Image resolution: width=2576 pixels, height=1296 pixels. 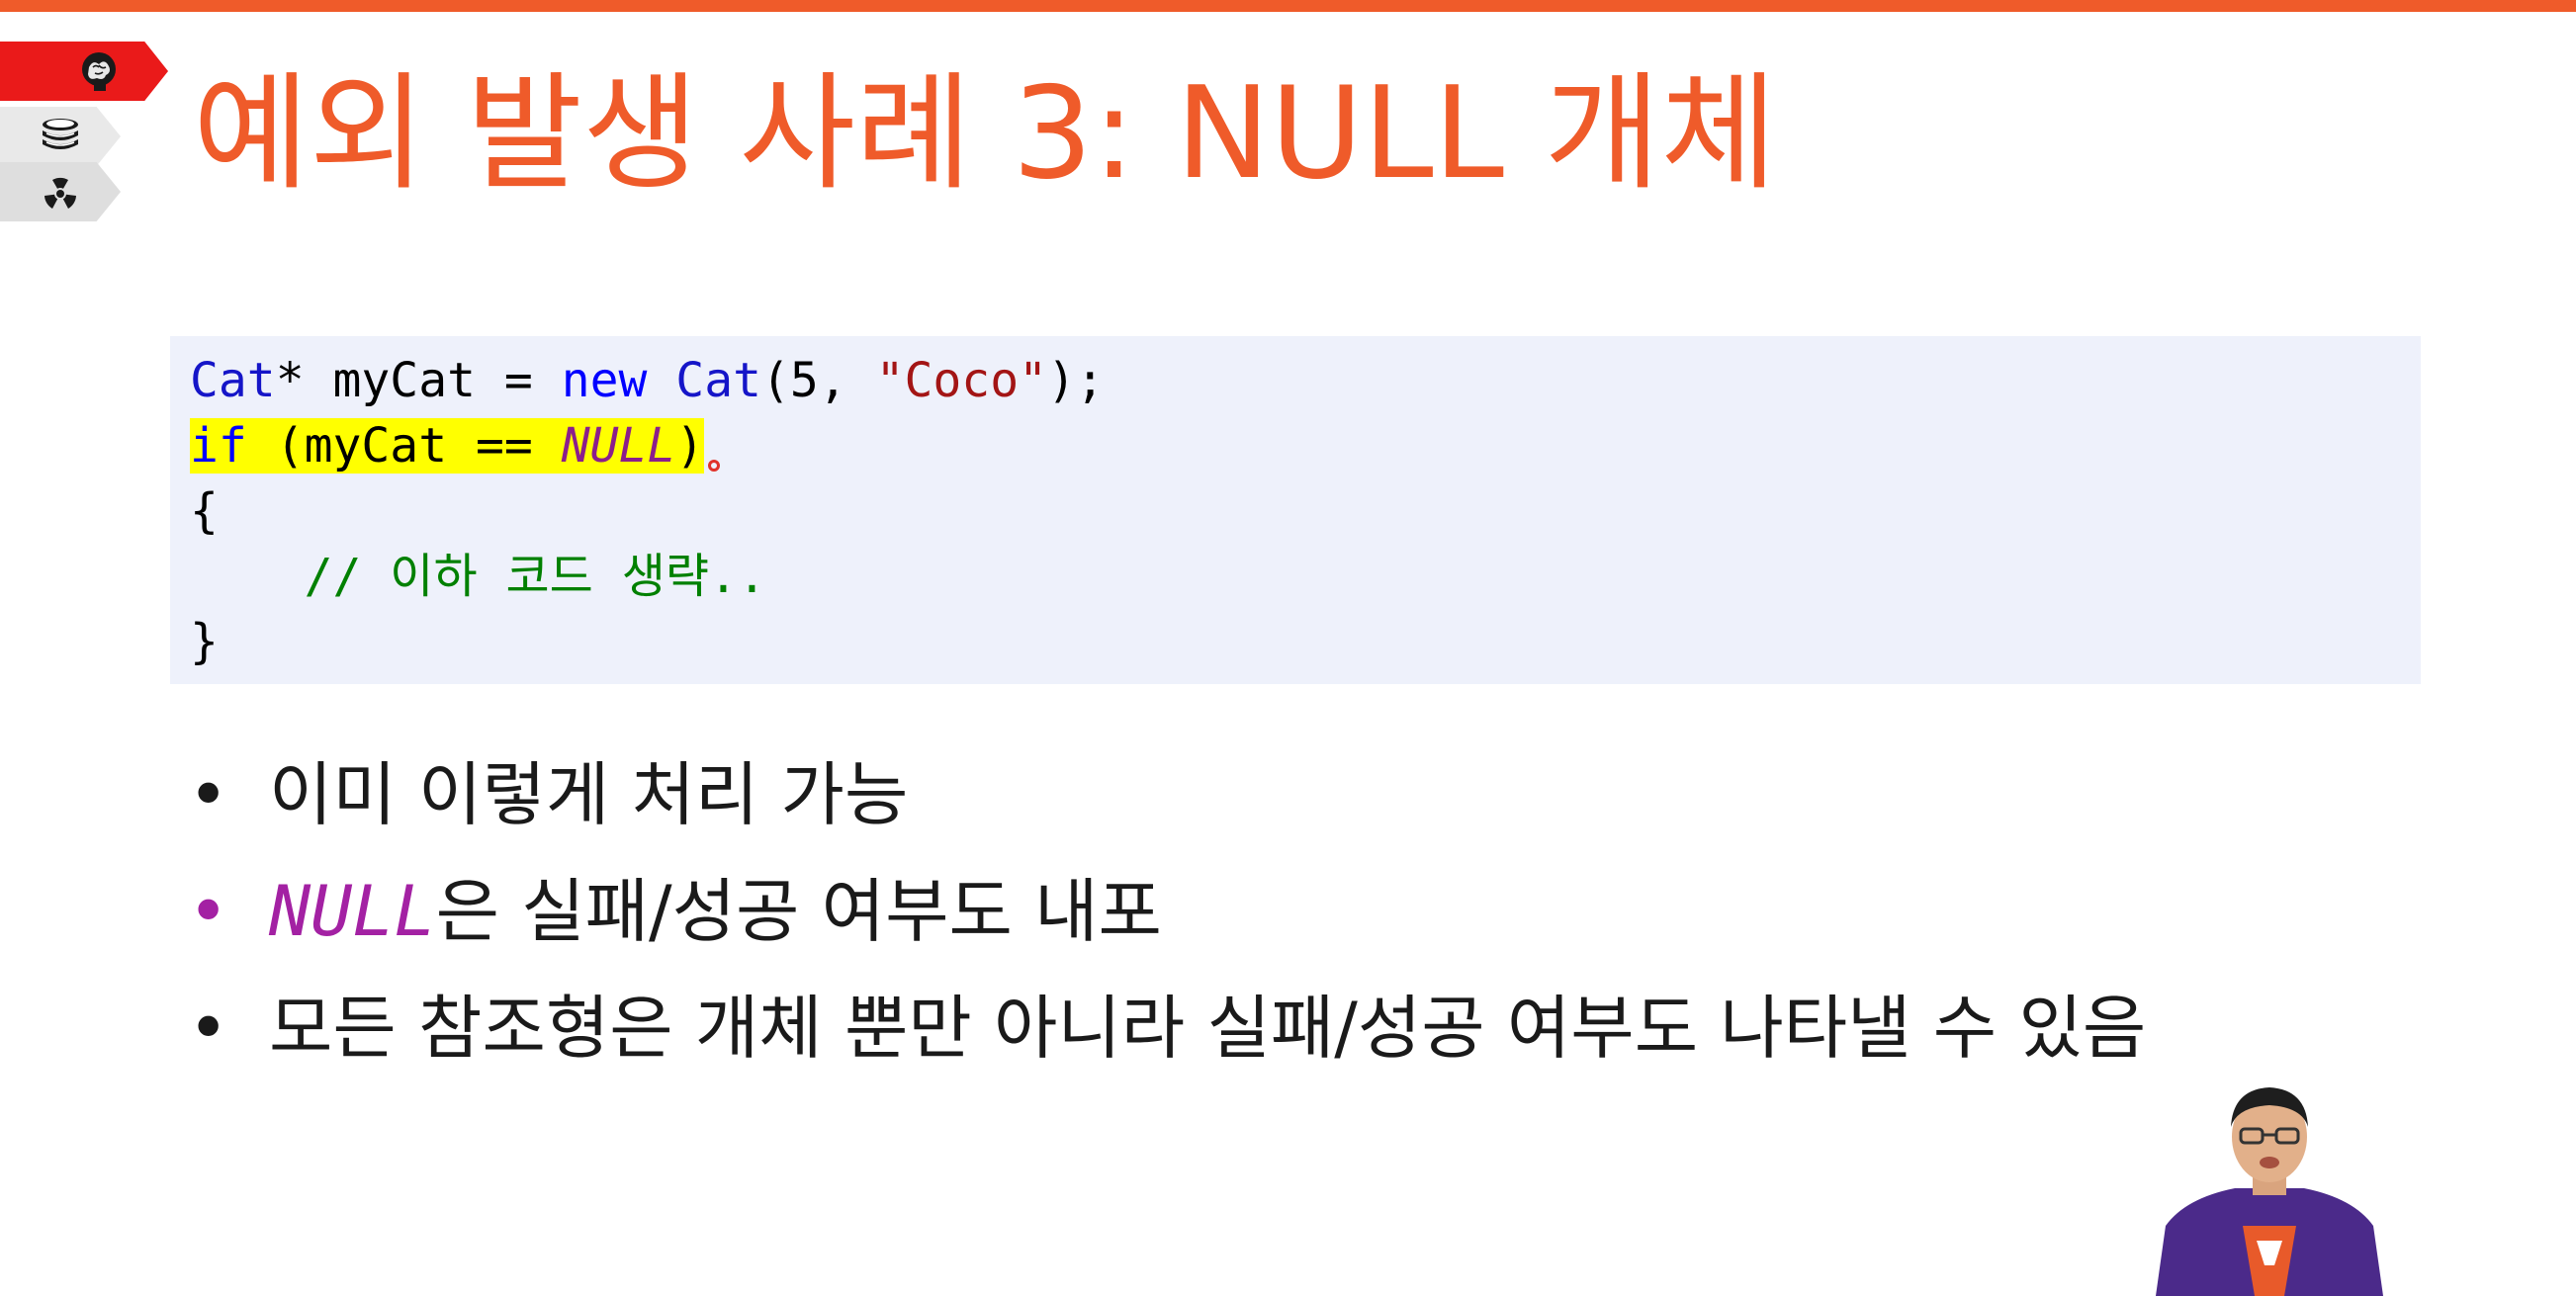 I want to click on code-token: (myCat ==, so click(x=404, y=446).